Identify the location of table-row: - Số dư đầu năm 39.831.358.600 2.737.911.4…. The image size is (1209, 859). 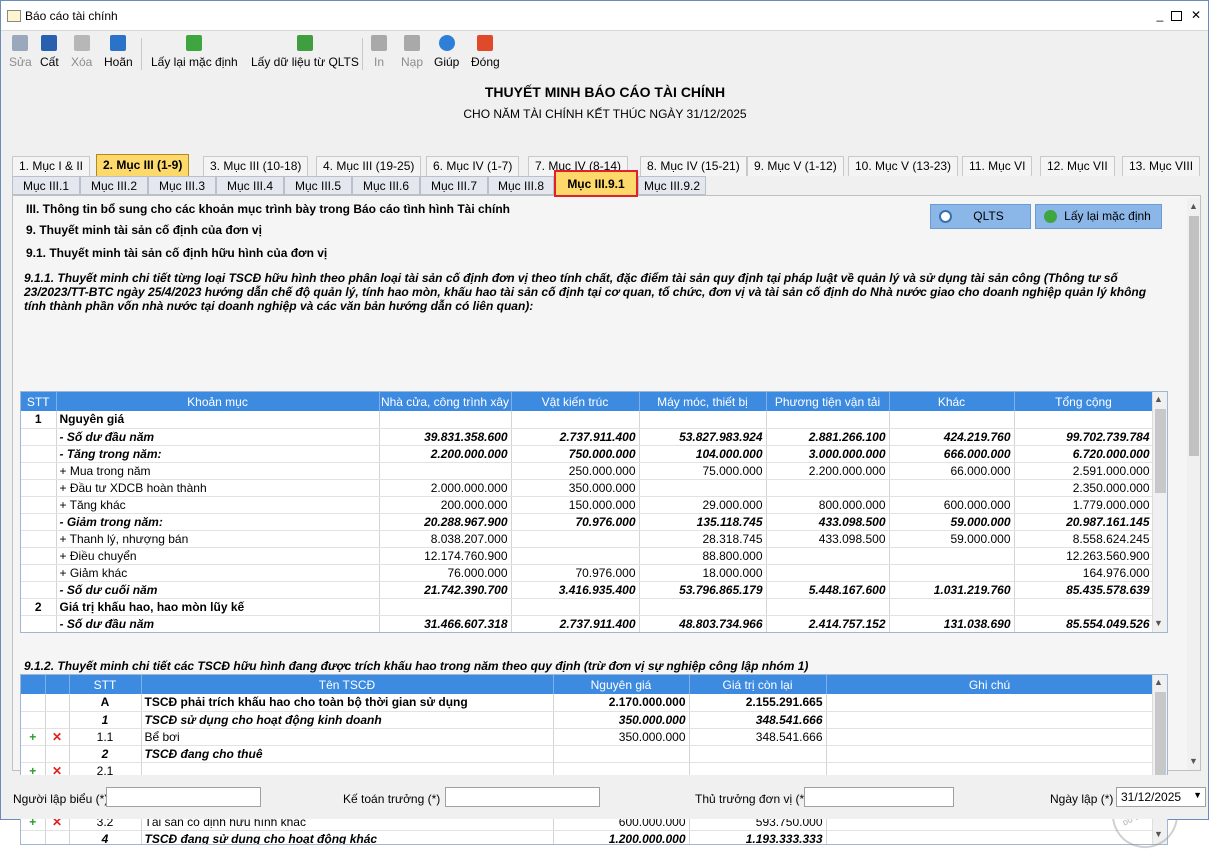
(587, 437).